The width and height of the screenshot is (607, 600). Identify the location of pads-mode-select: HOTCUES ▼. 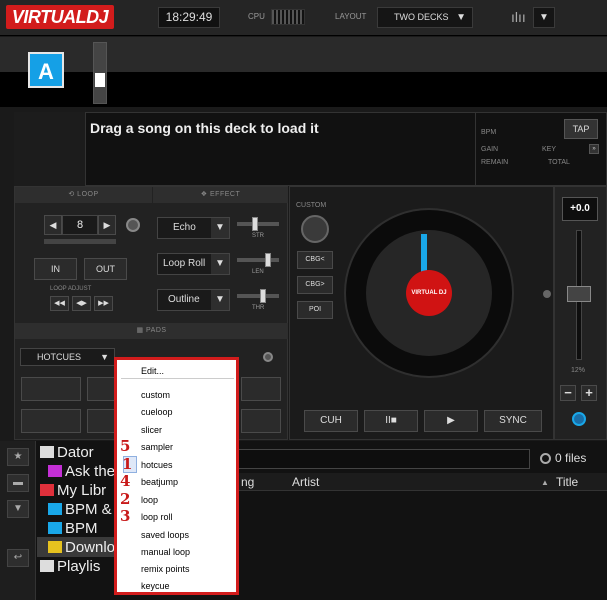
(67, 357).